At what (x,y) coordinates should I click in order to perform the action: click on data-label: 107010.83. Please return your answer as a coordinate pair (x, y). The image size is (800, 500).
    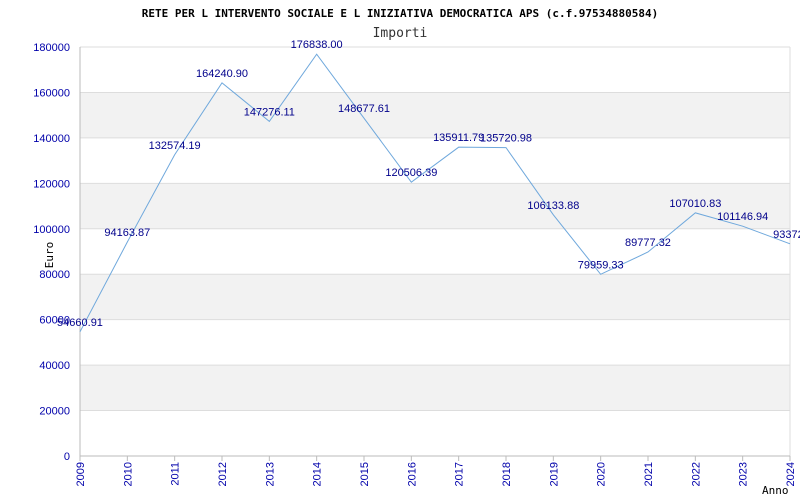
    Looking at the image, I should click on (695, 204).